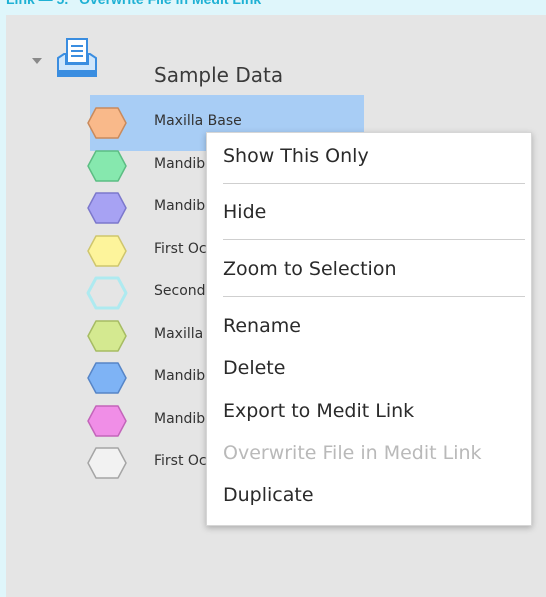 Image resolution: width=546 pixels, height=597 pixels. Describe the element at coordinates (244, 212) in the screenshot. I see `menu-item-hide: Hide` at that location.